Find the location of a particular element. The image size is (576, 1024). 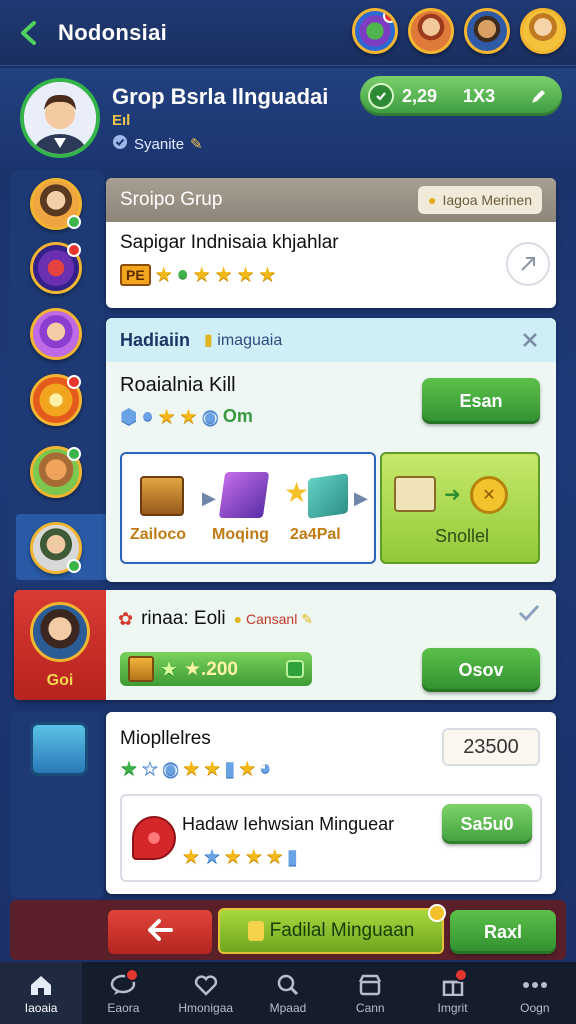

rose-icon is located at coordinates (154, 838).